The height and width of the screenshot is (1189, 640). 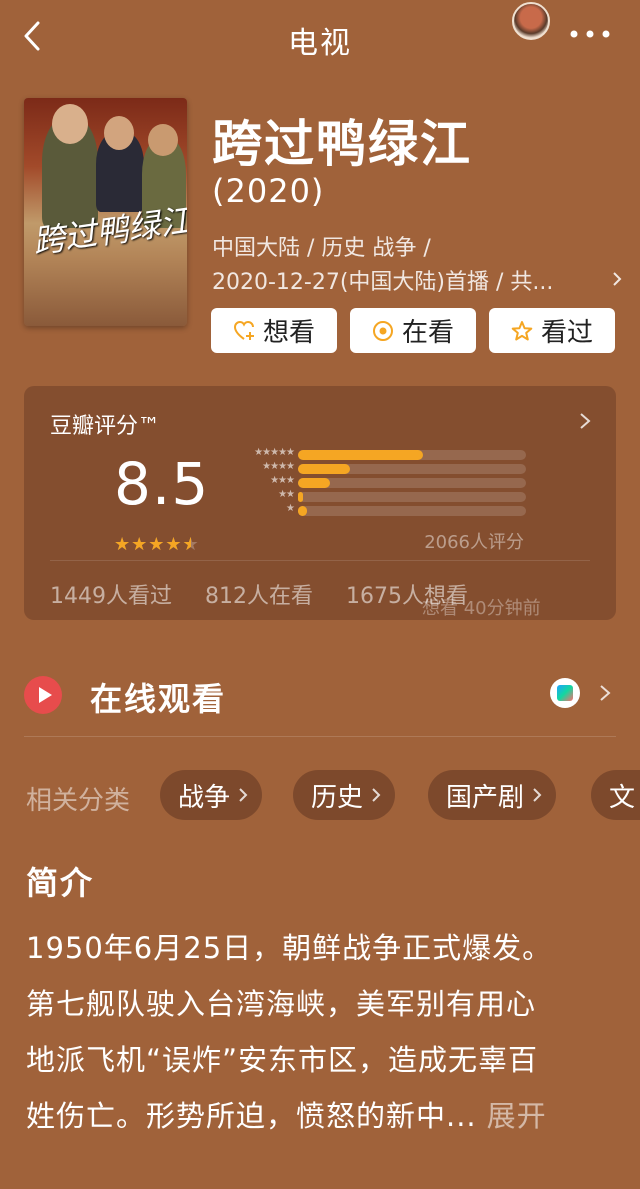 What do you see at coordinates (204, 797) in the screenshot?
I see `category-chip-label: 战争` at bounding box center [204, 797].